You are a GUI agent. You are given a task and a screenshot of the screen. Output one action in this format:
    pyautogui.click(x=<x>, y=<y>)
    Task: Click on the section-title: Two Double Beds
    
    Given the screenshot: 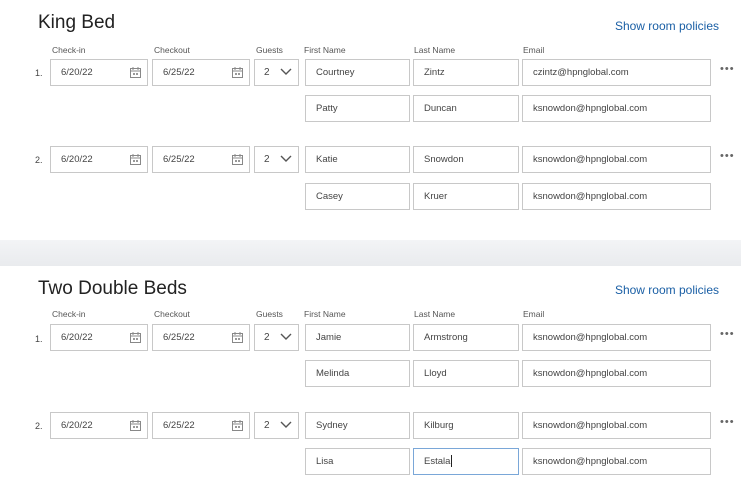 What is the action you would take?
    pyautogui.click(x=112, y=288)
    